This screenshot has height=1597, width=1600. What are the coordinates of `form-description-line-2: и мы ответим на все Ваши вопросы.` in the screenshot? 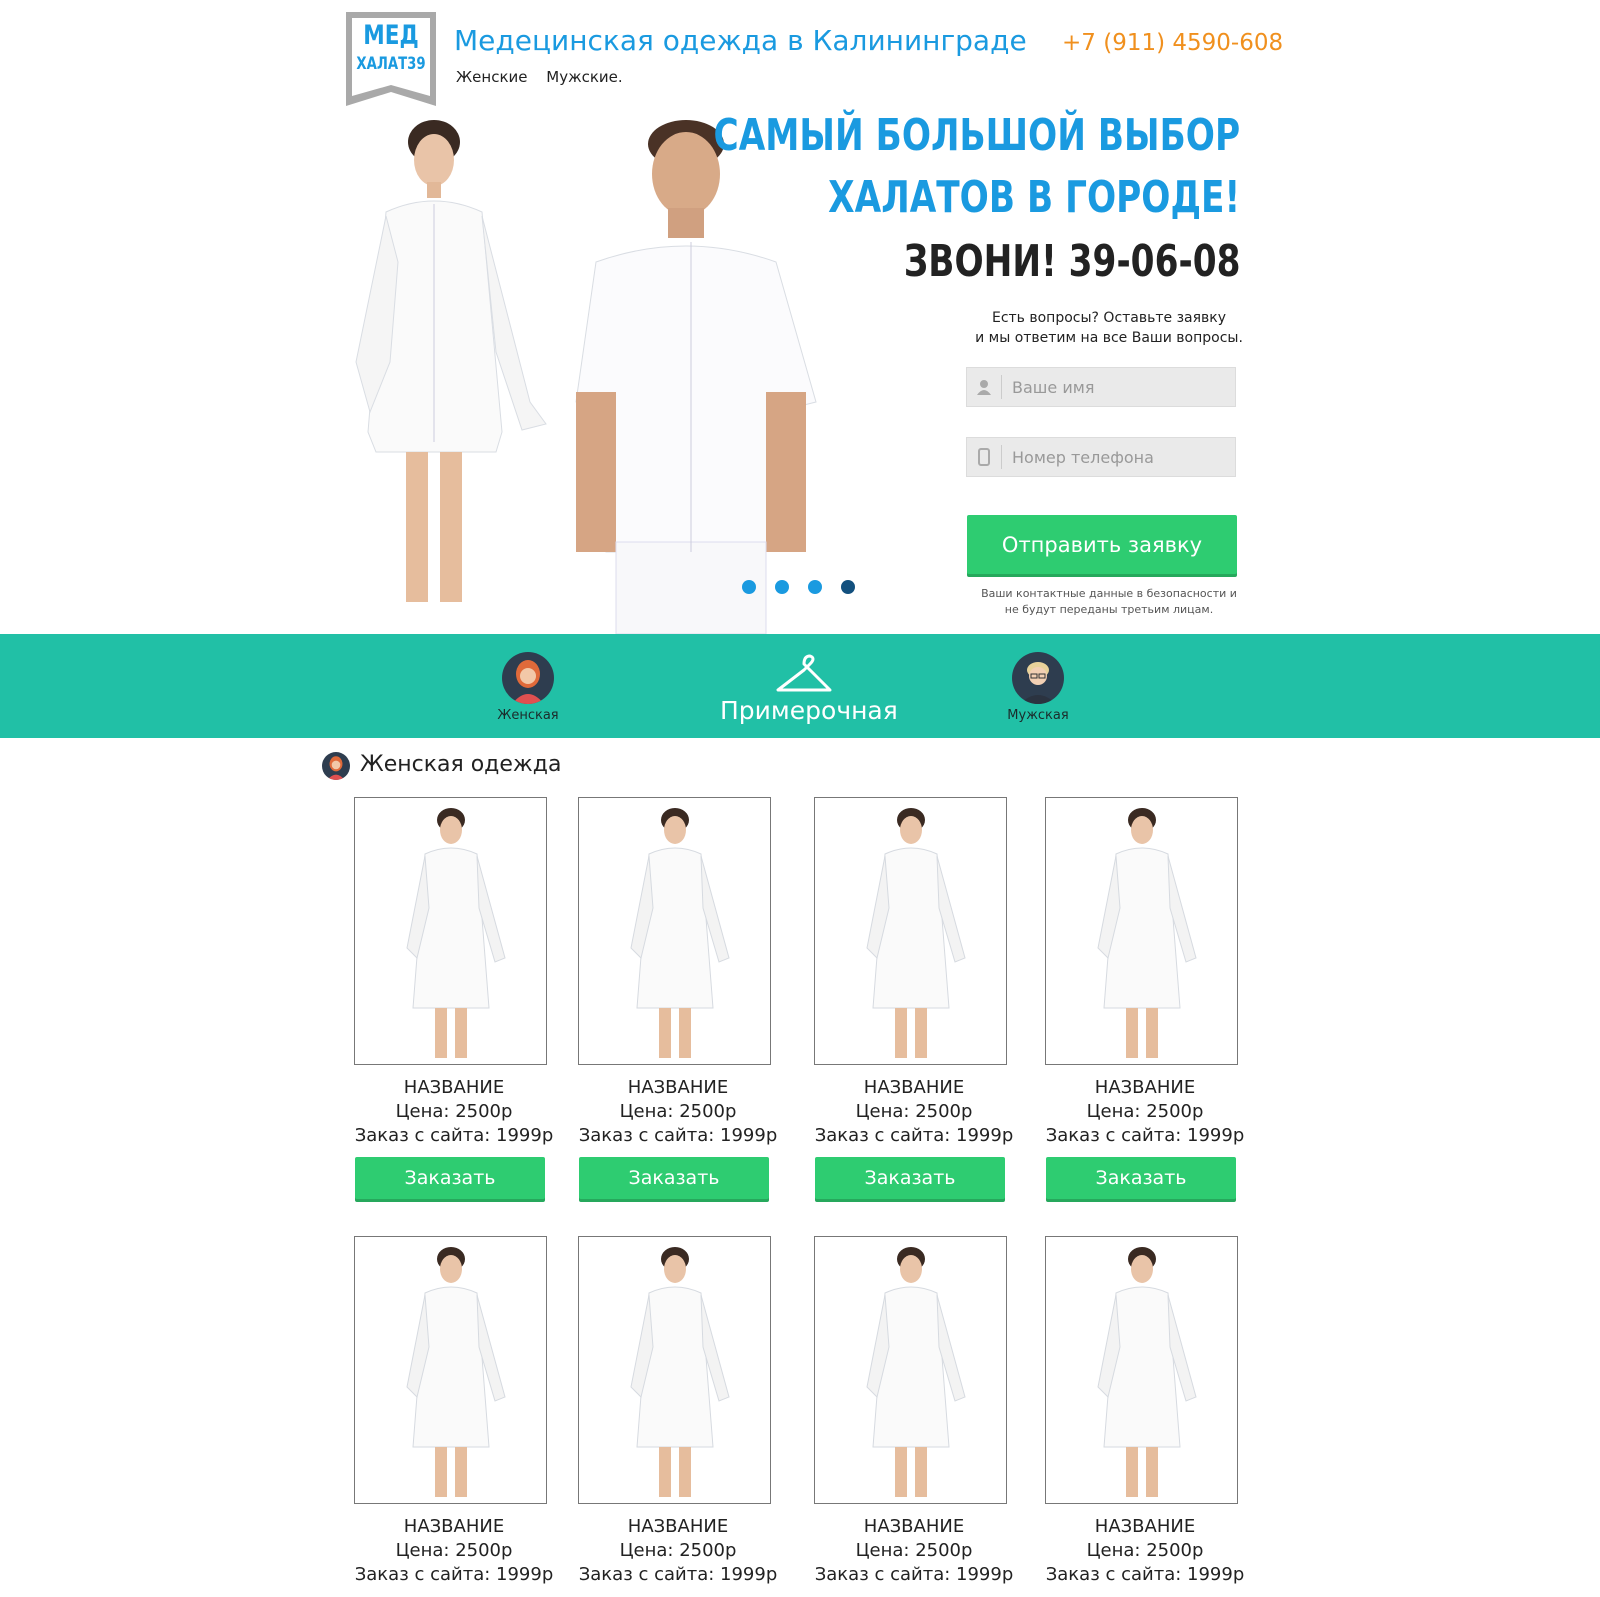 It's located at (1109, 338).